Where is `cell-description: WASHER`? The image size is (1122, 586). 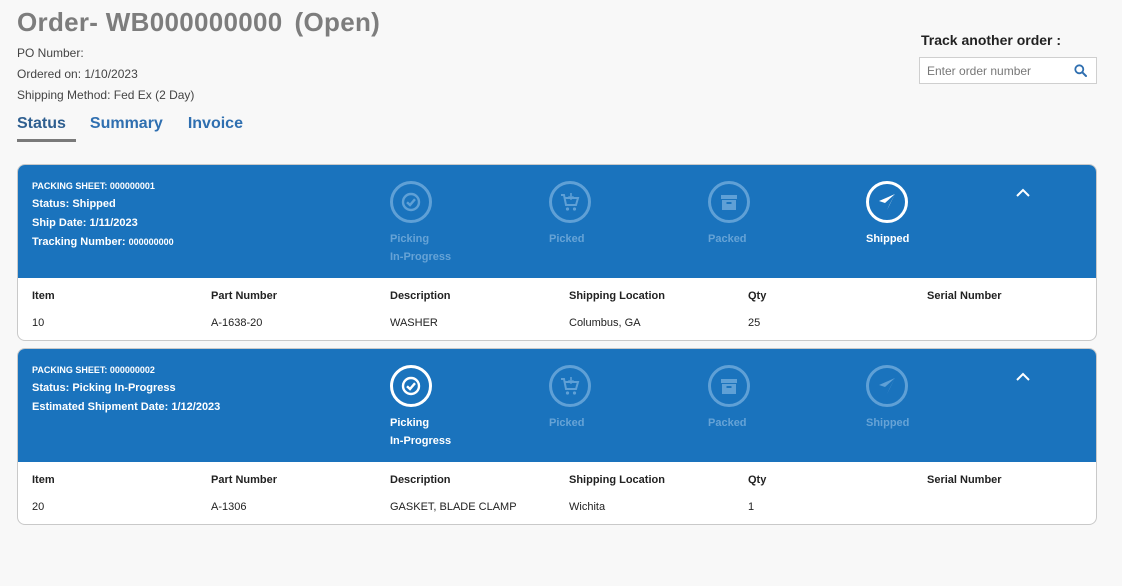
cell-description: WASHER is located at coordinates (414, 323).